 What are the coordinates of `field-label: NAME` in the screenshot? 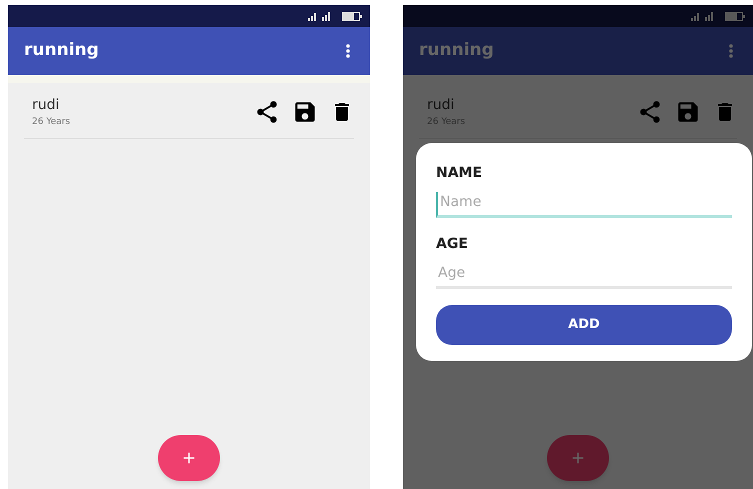 It's located at (460, 173).